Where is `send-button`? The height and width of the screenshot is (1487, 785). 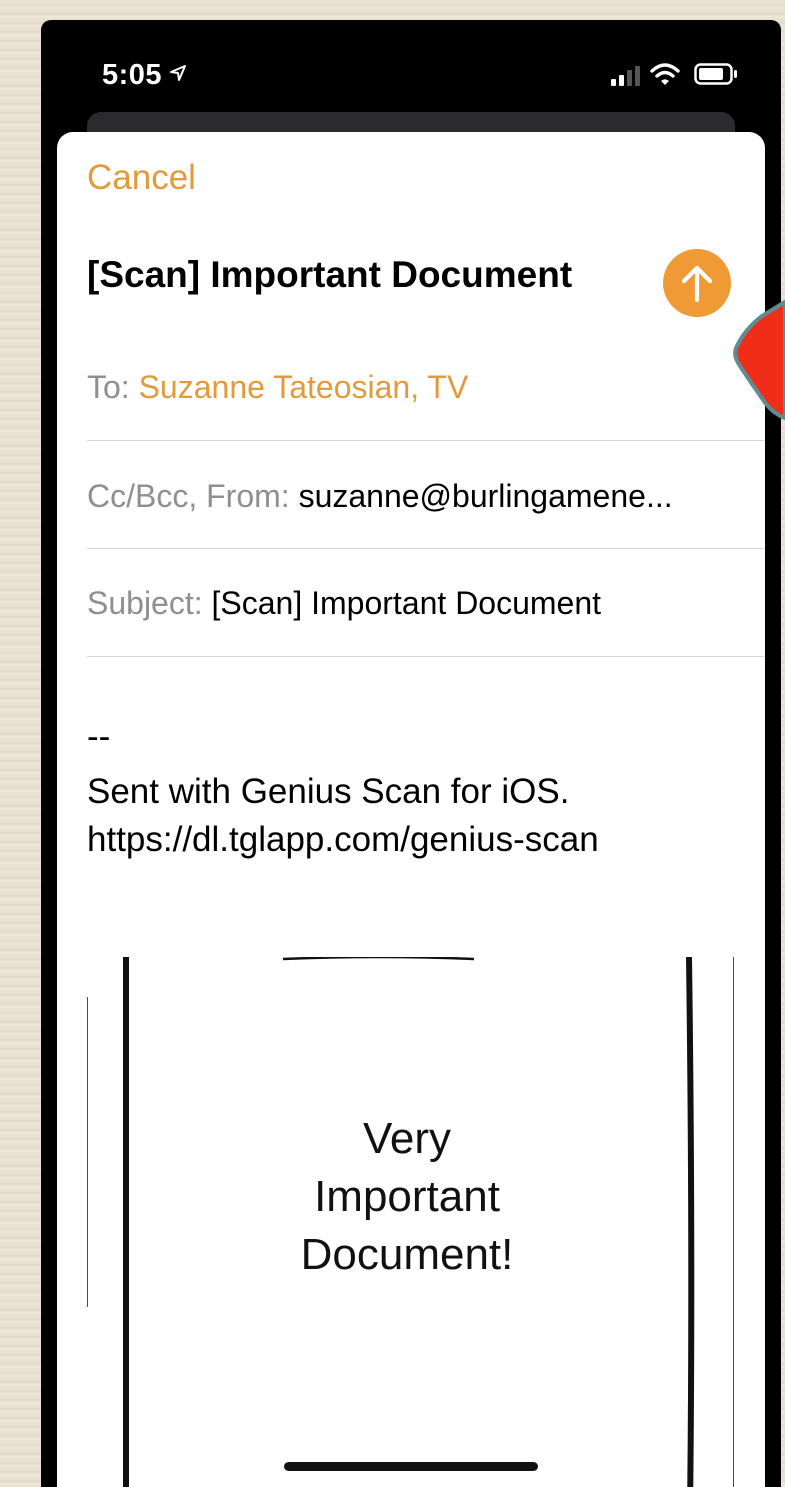 send-button is located at coordinates (697, 283).